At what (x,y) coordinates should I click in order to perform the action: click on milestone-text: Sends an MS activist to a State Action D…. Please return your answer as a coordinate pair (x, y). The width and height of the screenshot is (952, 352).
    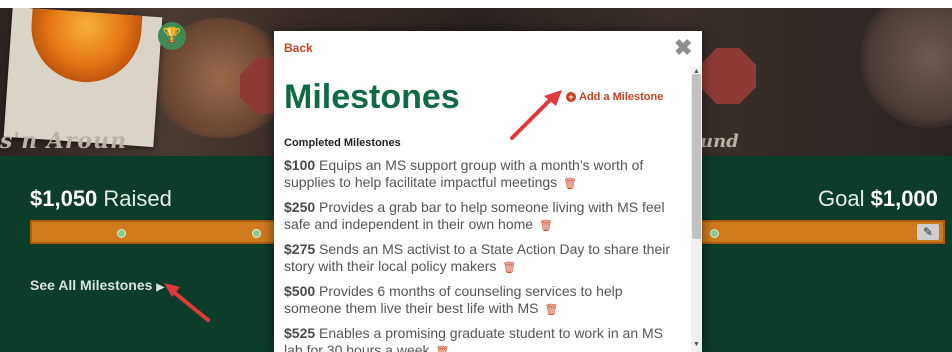
    Looking at the image, I should click on (477, 257).